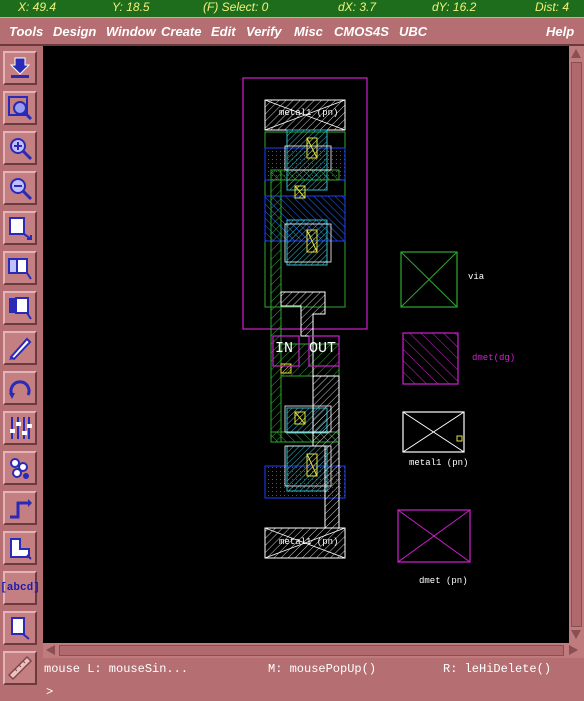 This screenshot has height=701, width=584. What do you see at coordinates (454, 7) in the screenshot?
I see `delta-y-readout: dY: 16.2` at bounding box center [454, 7].